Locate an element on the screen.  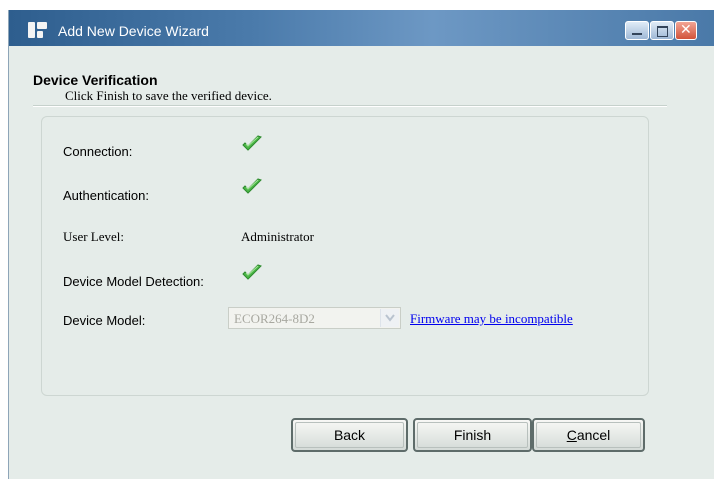
finish-button-label: Finish is located at coordinates (472, 435).